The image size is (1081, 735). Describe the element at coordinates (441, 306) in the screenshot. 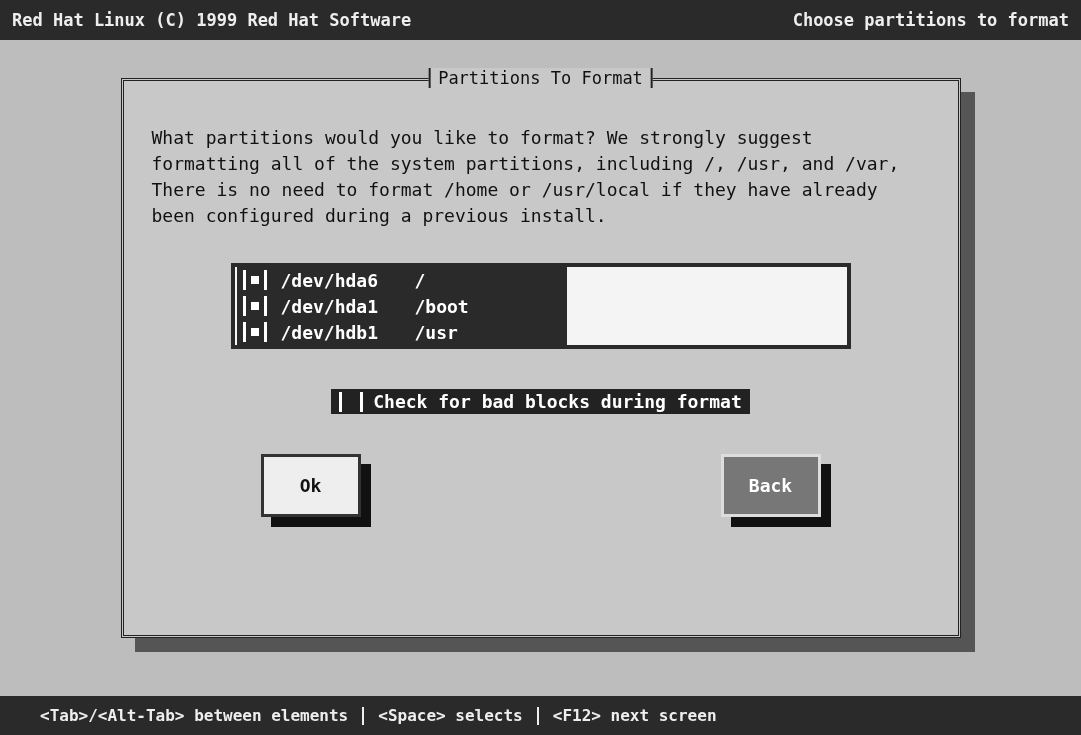

I see `mount-point: /boot` at that location.